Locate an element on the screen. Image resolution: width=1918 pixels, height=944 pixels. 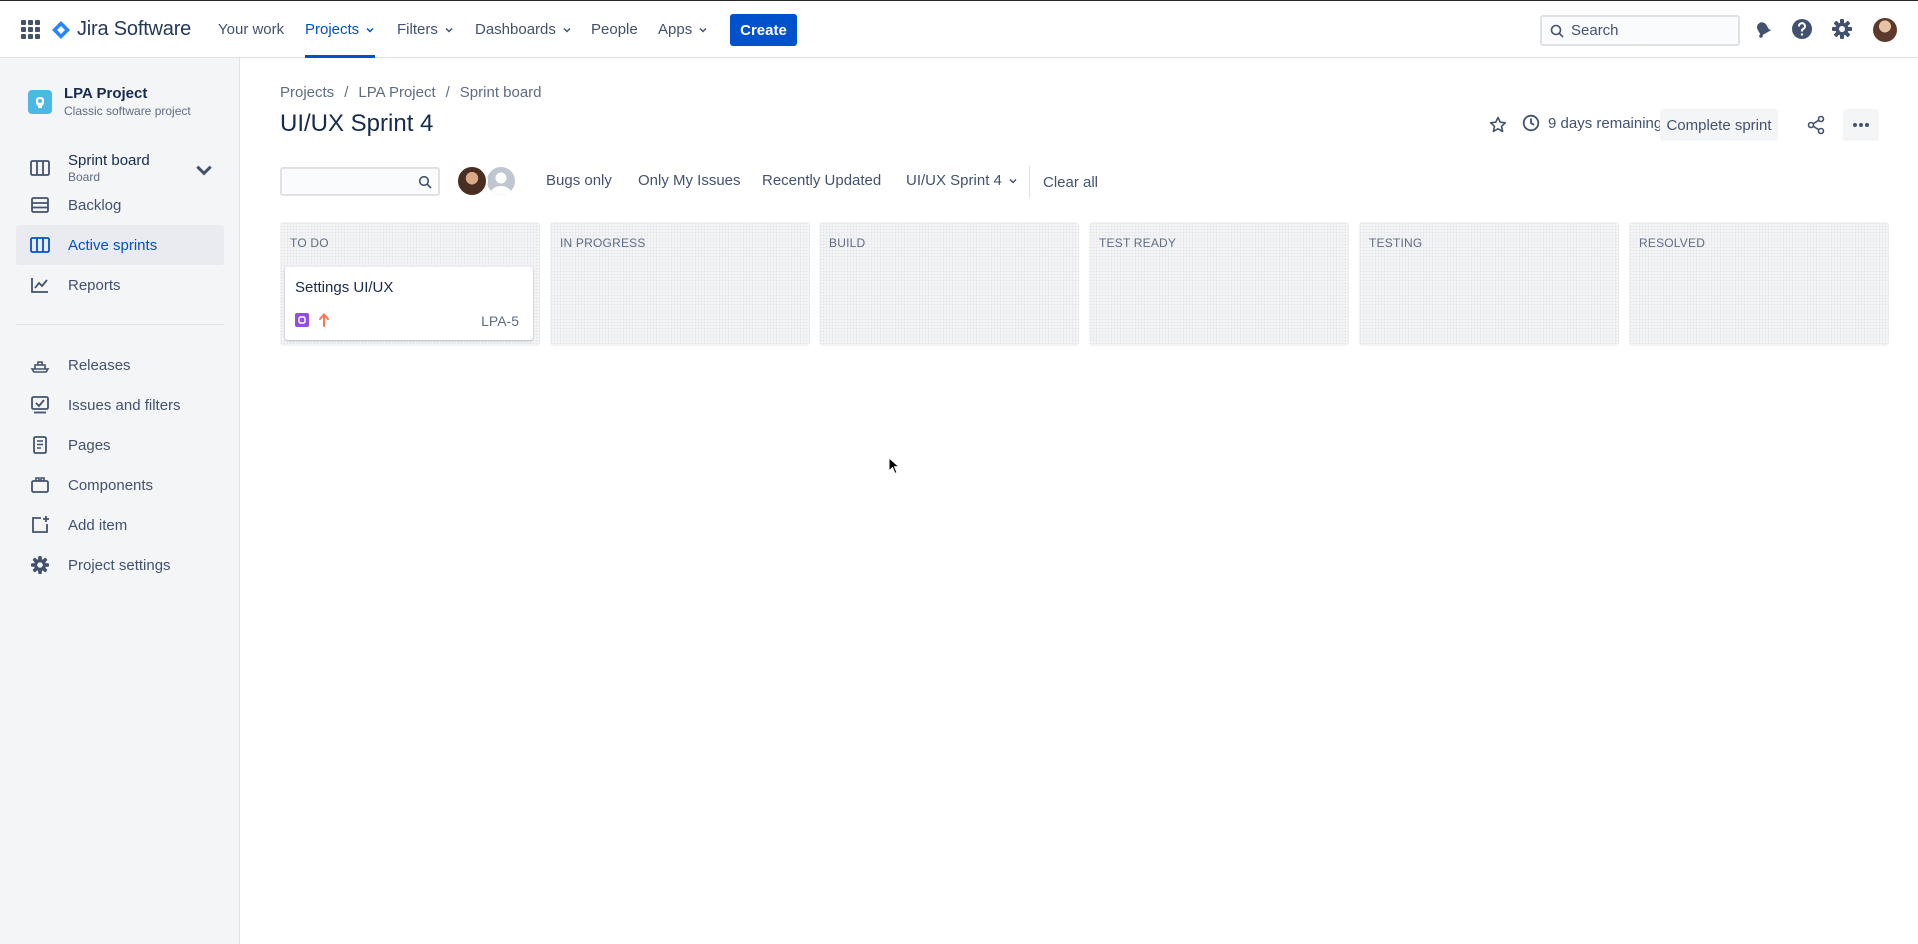
nav-projects-label: Projects is located at coordinates (332, 29).